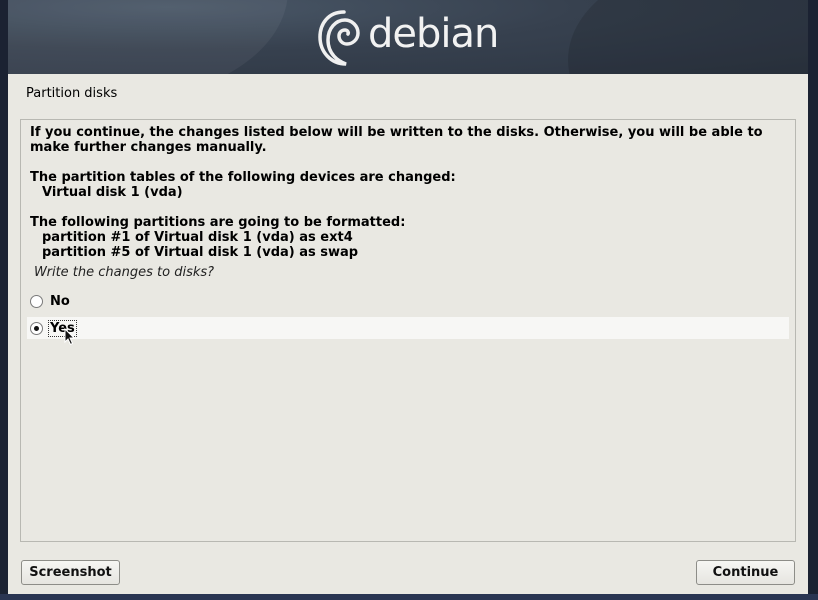  I want to click on option-yes: Yes, so click(408, 328).